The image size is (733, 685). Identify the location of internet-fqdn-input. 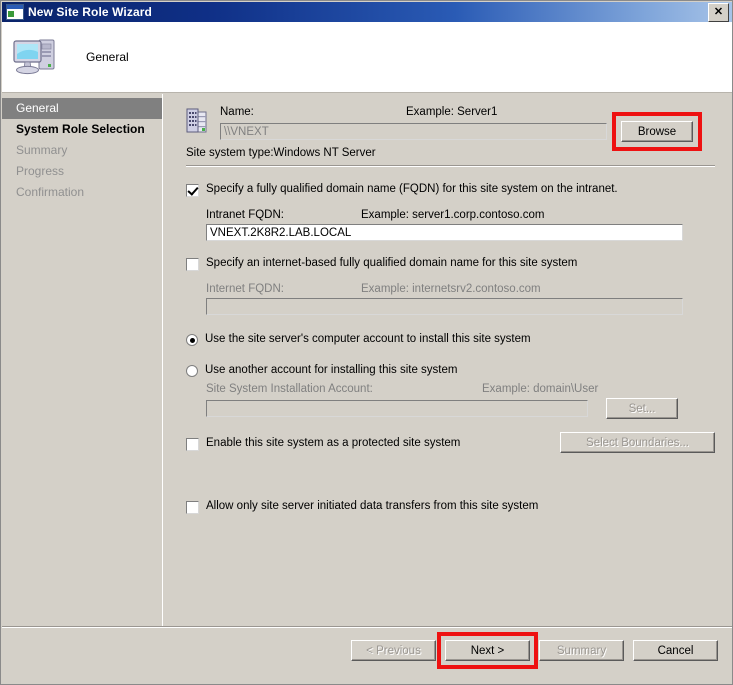
(444, 306).